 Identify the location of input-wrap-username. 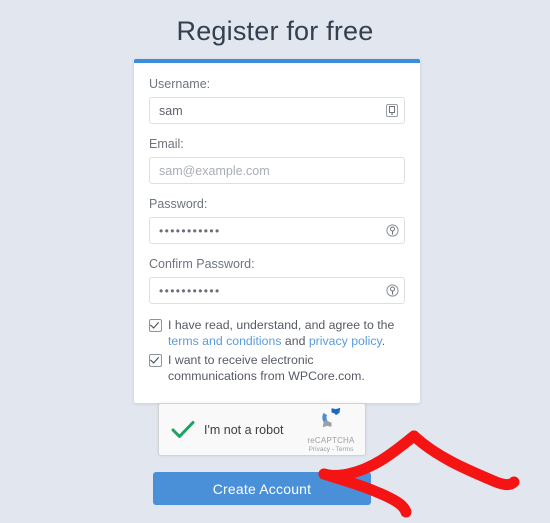
(277, 110).